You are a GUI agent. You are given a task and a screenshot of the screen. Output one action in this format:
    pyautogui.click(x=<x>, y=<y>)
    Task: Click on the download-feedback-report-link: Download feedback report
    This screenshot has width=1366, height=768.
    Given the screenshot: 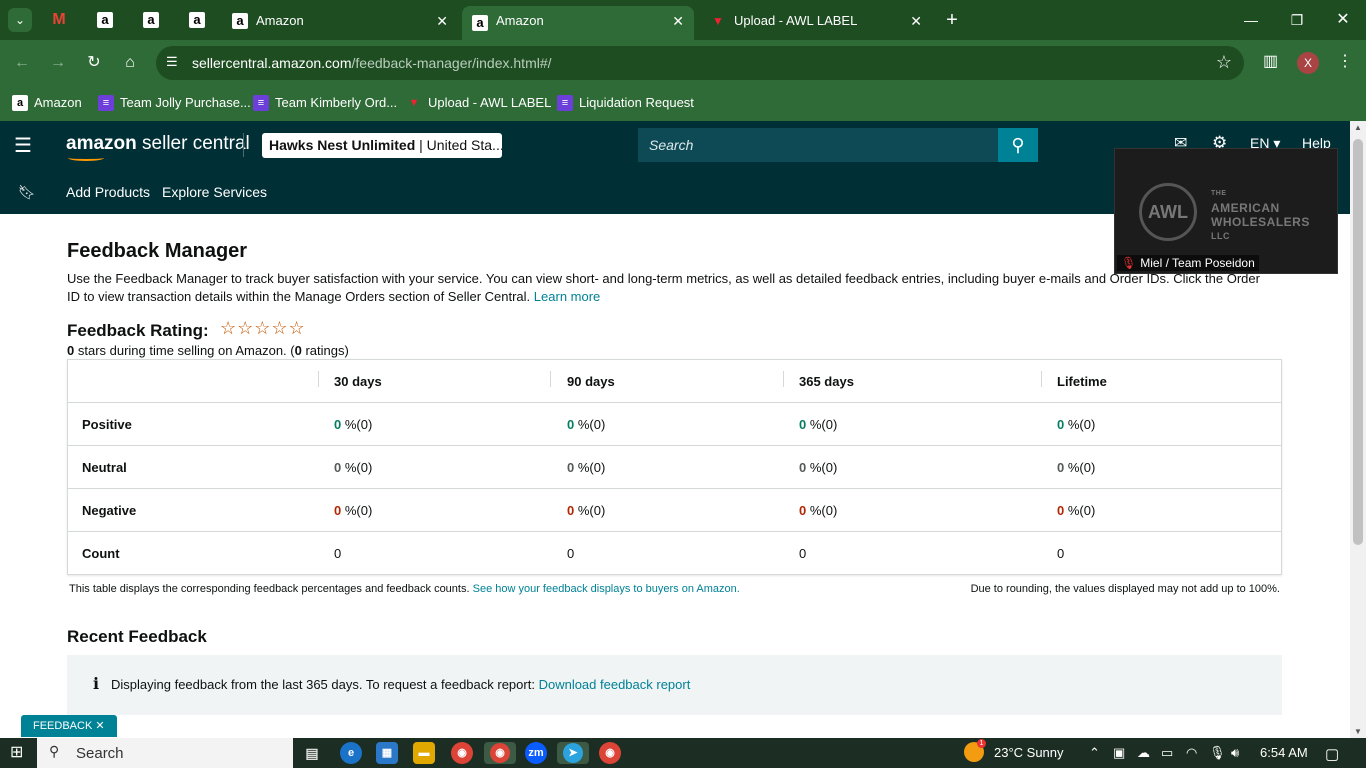 What is the action you would take?
    pyautogui.click(x=615, y=684)
    